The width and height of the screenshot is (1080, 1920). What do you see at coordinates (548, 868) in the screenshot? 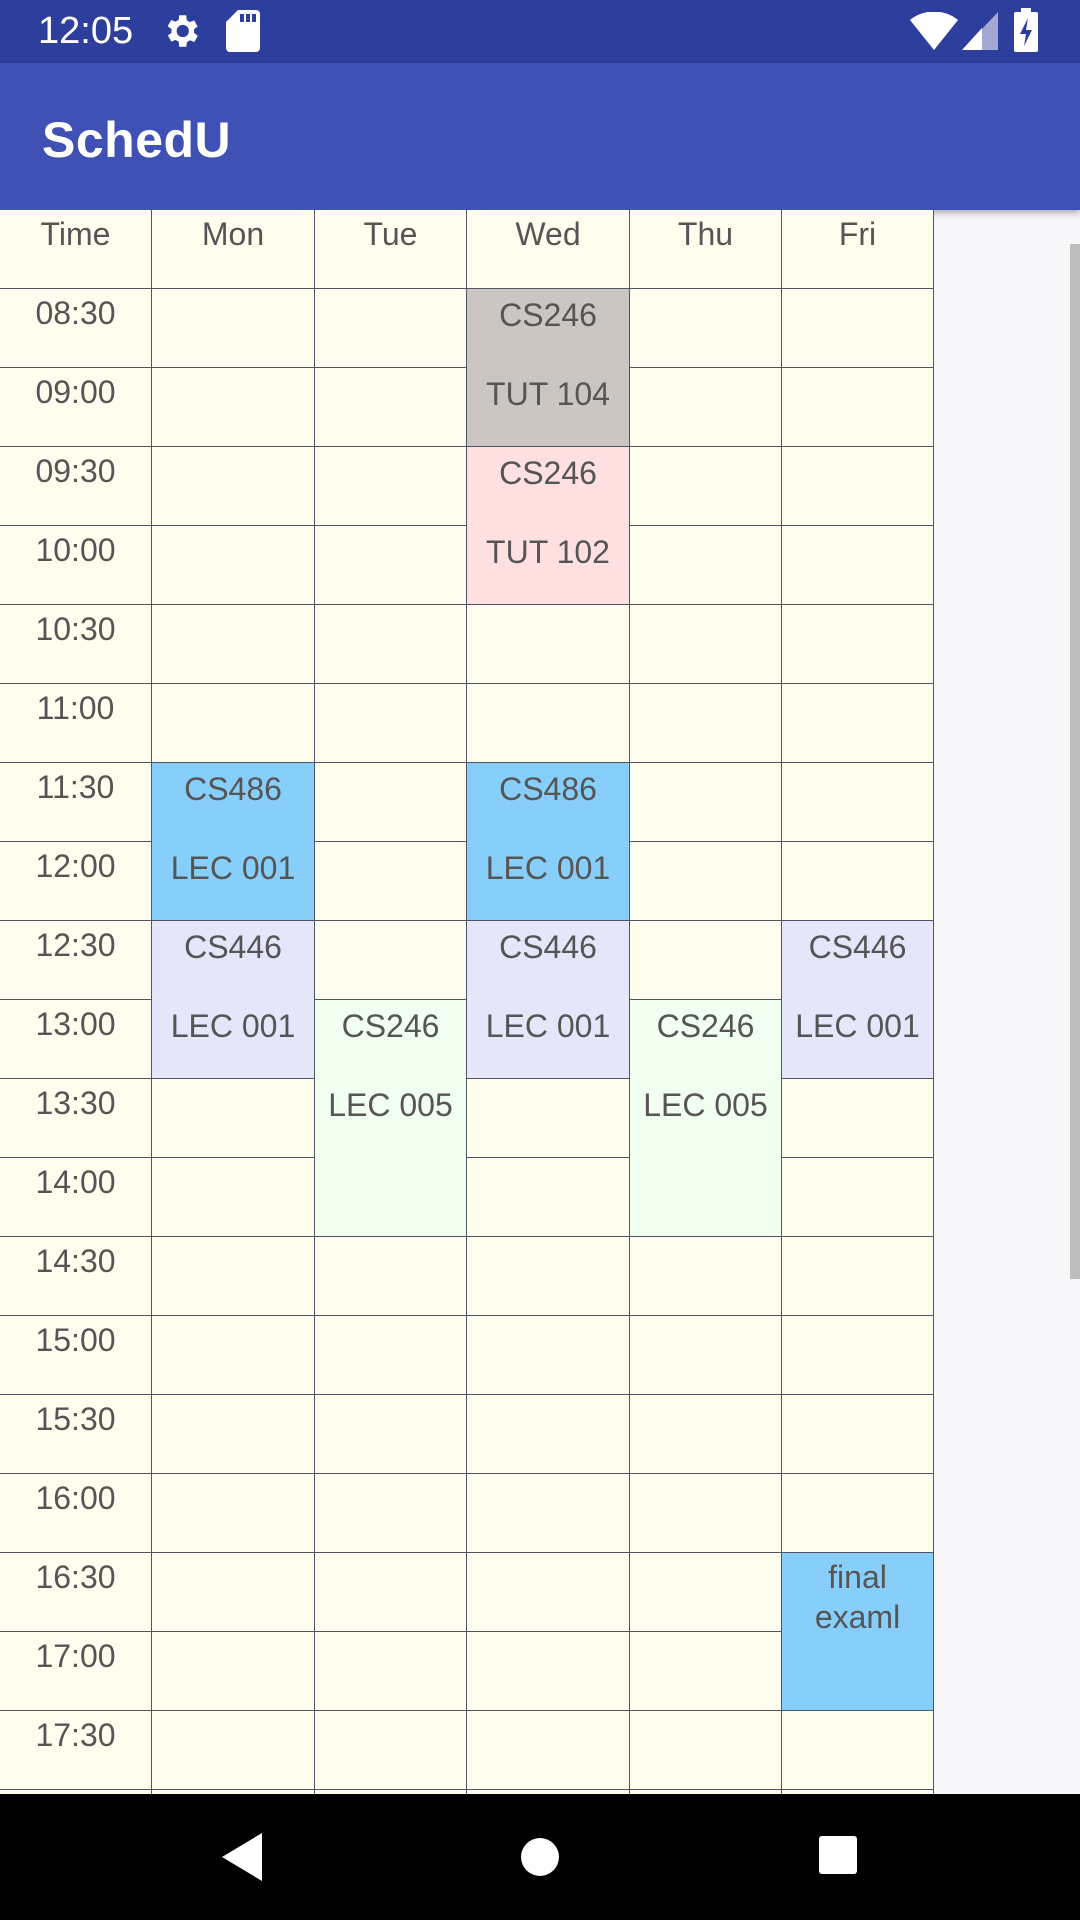
I see `class-section: LEC 001` at bounding box center [548, 868].